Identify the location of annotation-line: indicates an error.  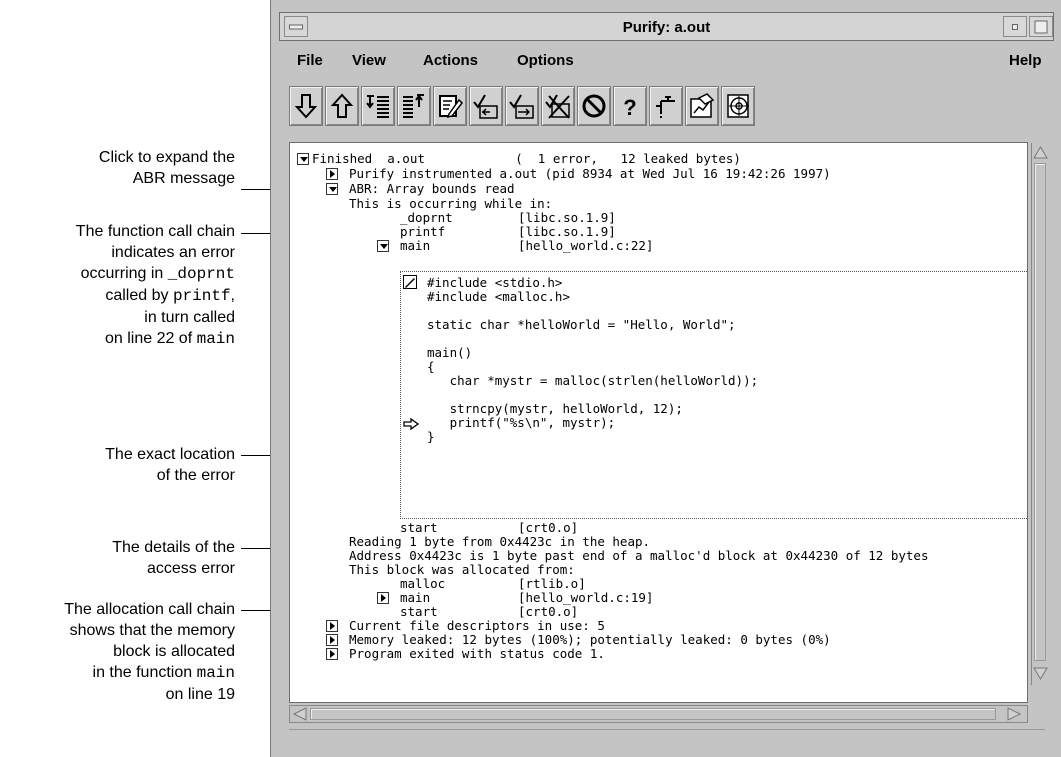
(173, 252).